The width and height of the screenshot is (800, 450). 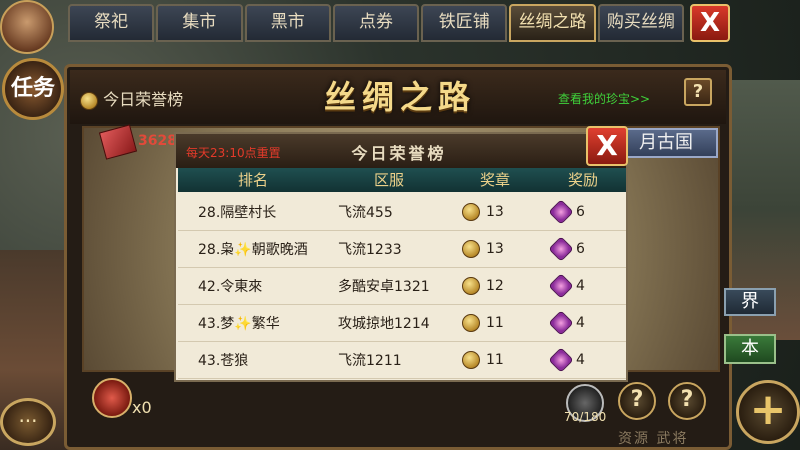 What do you see at coordinates (604, 98) in the screenshot?
I see `view-treasure-link: 查看我的珍宝>>` at bounding box center [604, 98].